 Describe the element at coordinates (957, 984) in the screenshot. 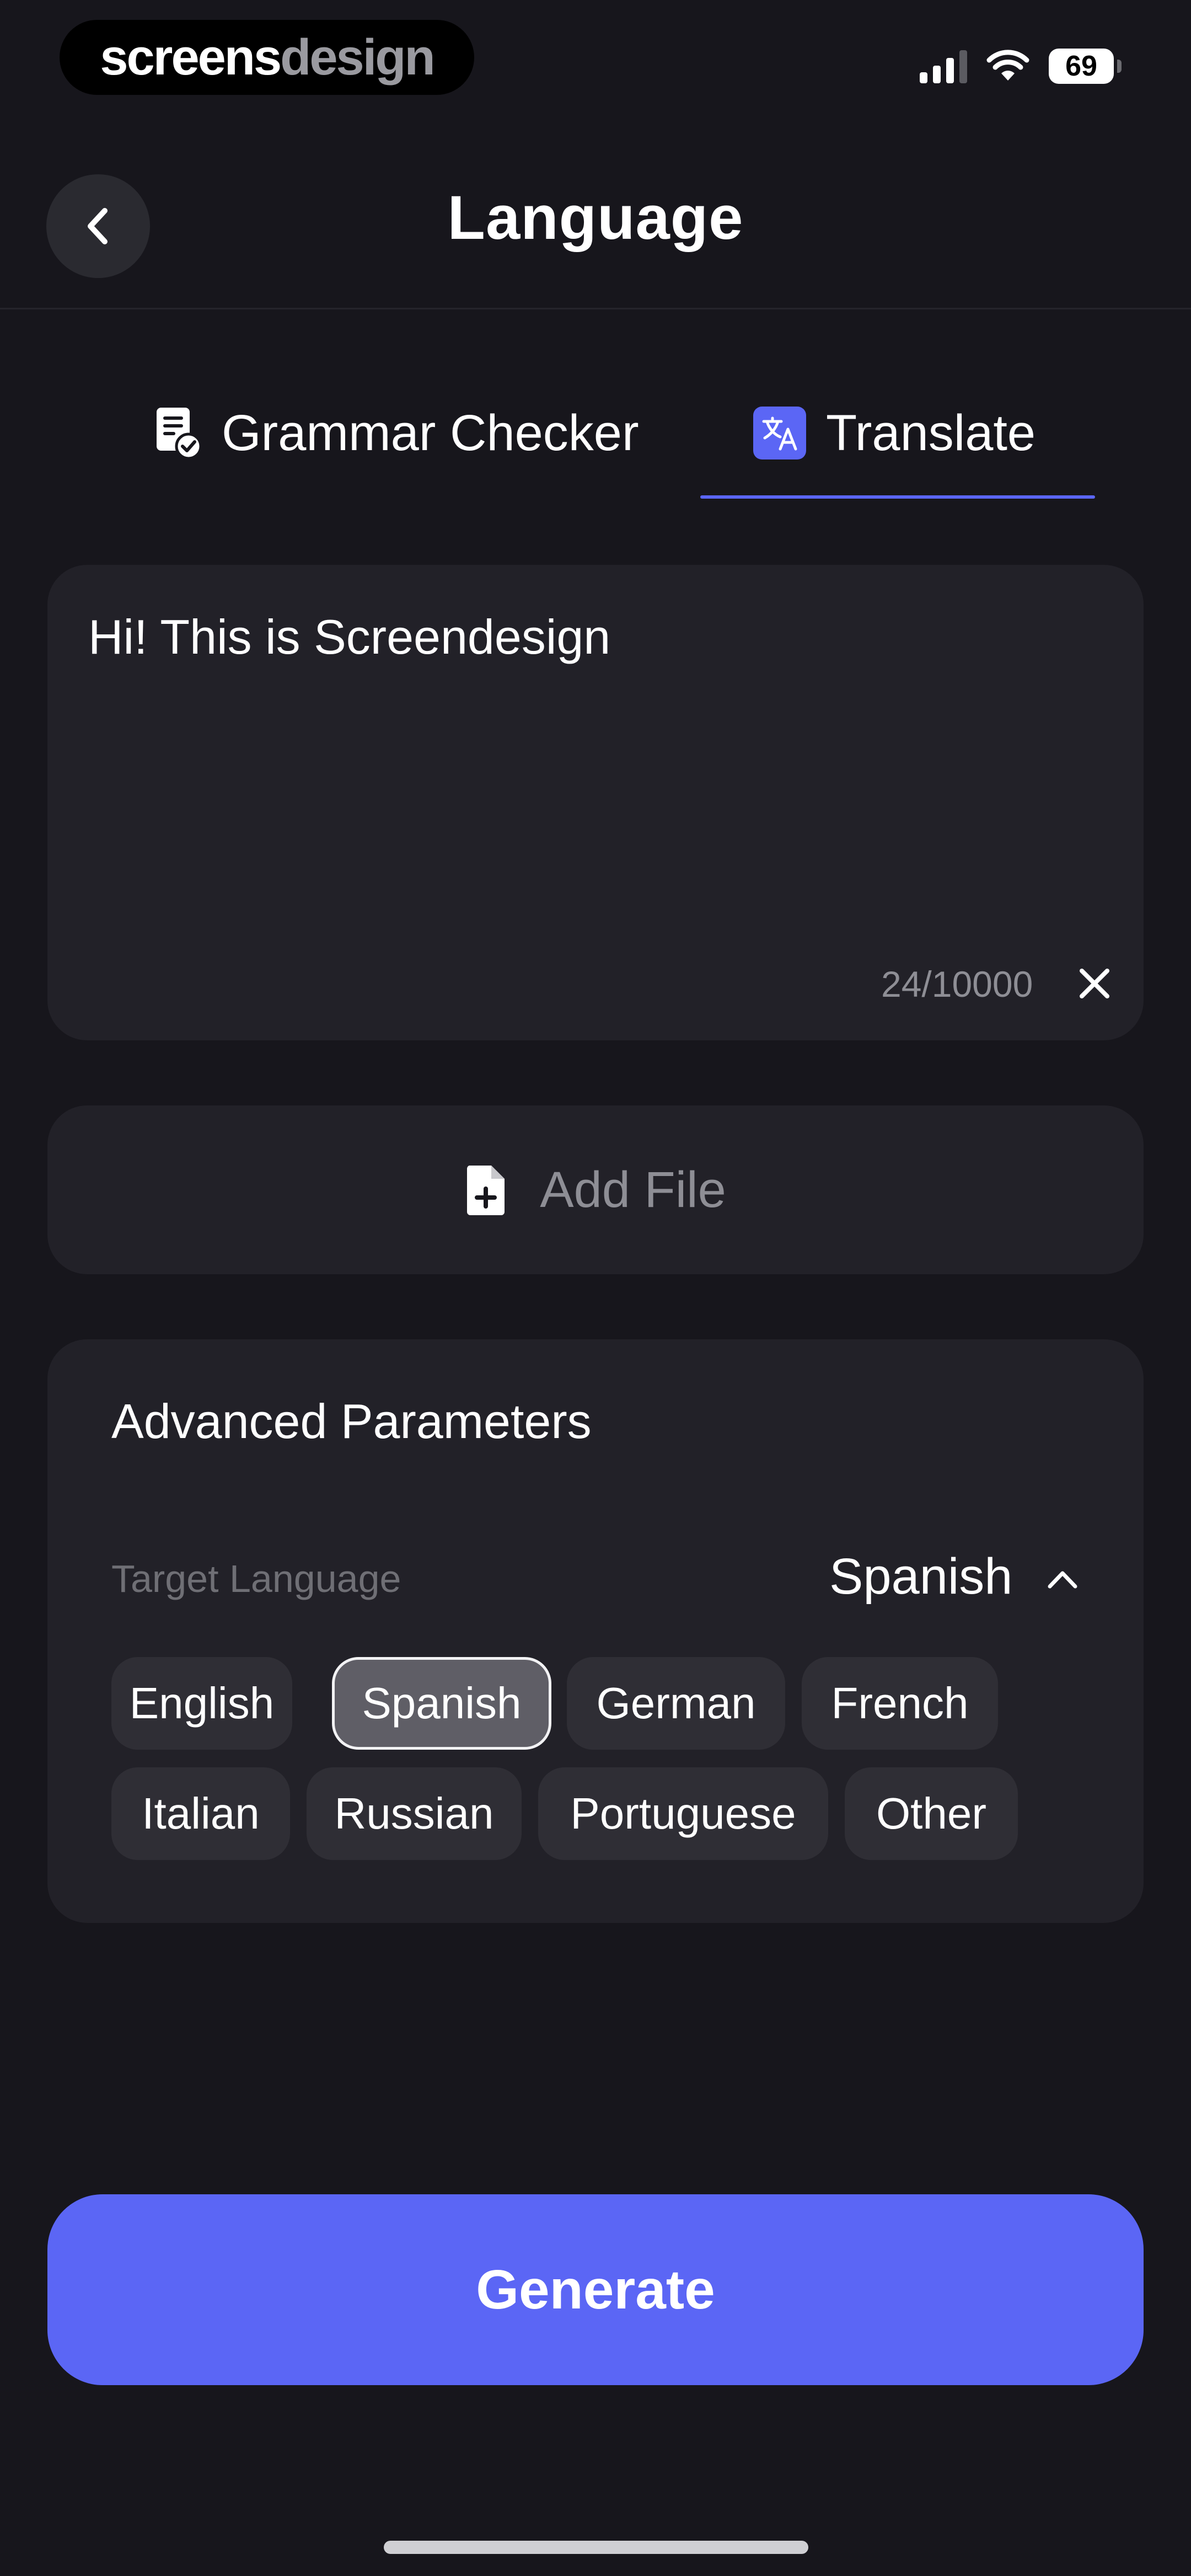

I see `character-counter: 24/10000` at that location.